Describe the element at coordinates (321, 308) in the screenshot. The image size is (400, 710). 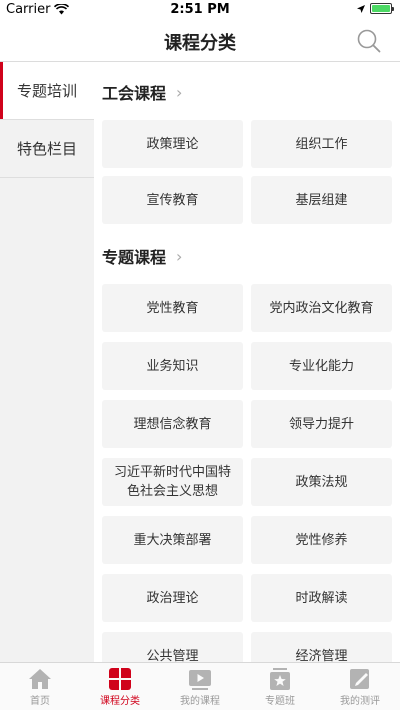
I see `course-tile: 党内政治文化教育` at that location.